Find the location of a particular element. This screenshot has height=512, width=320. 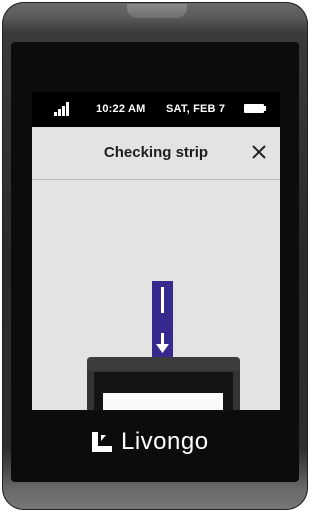

close-button is located at coordinates (259, 152).